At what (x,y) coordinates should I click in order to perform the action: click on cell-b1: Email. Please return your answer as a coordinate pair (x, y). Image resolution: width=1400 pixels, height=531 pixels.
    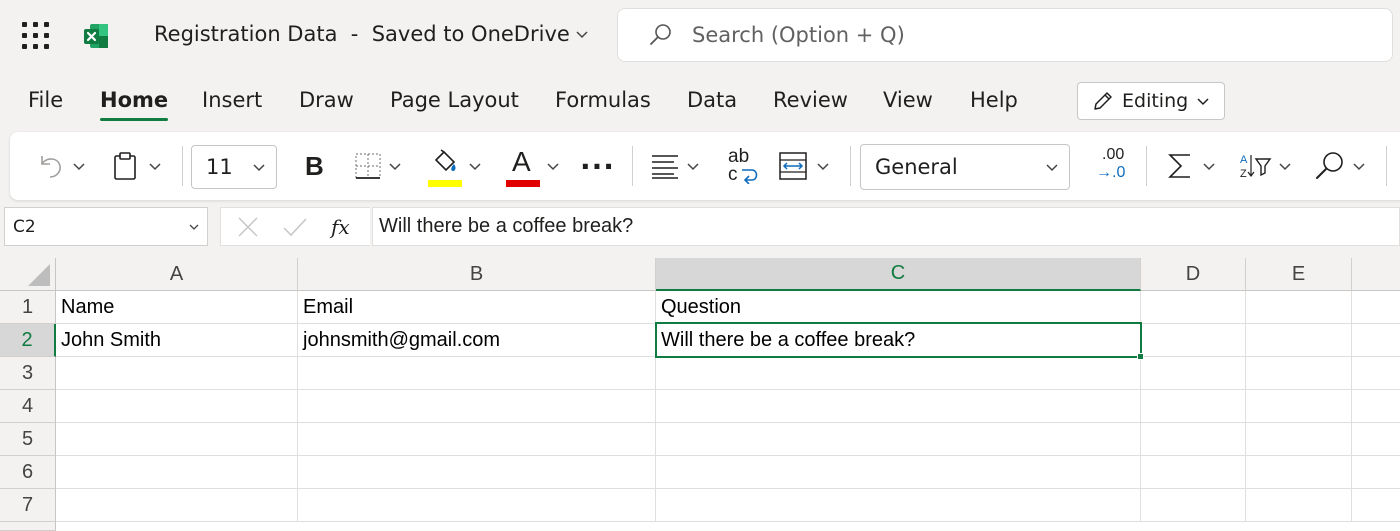
    Looking at the image, I should click on (477, 307).